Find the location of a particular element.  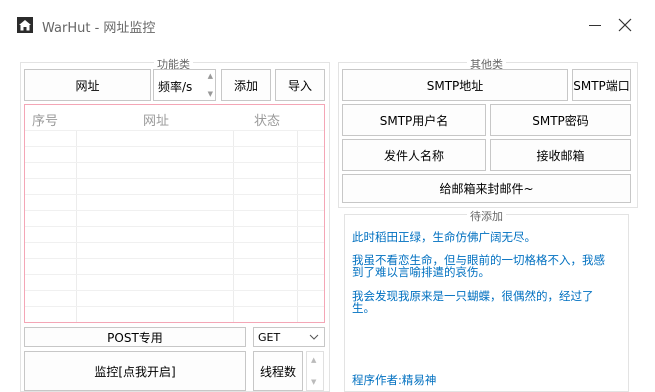

close-button is located at coordinates (625, 25).